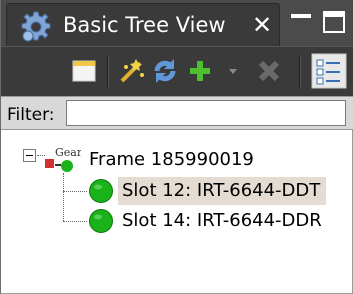  What do you see at coordinates (200, 71) in the screenshot?
I see `plus-icon` at bounding box center [200, 71].